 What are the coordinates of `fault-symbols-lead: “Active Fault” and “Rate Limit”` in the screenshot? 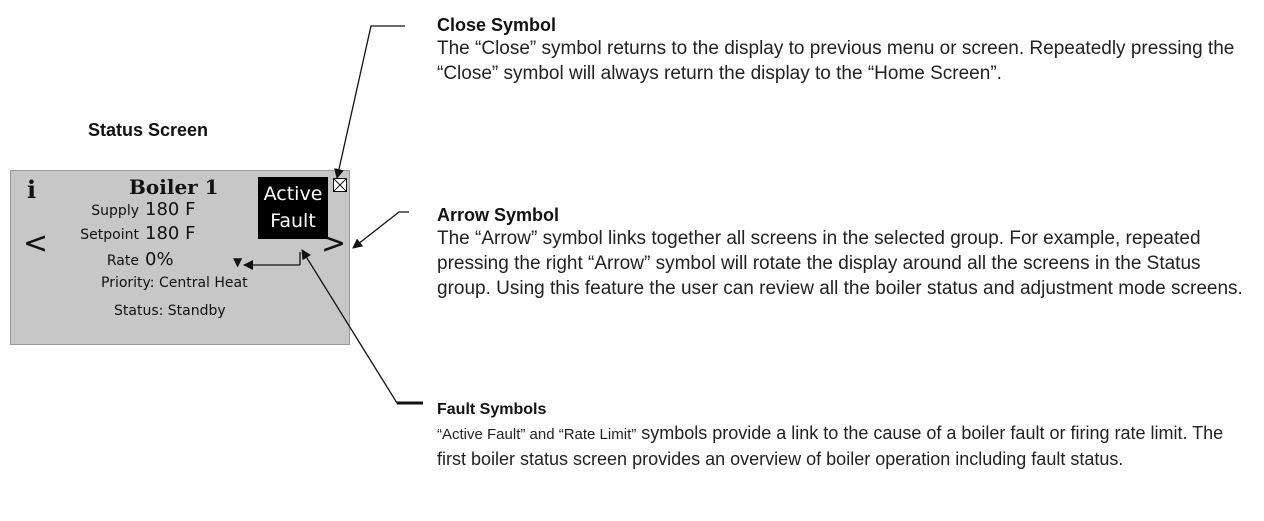 It's located at (537, 434).